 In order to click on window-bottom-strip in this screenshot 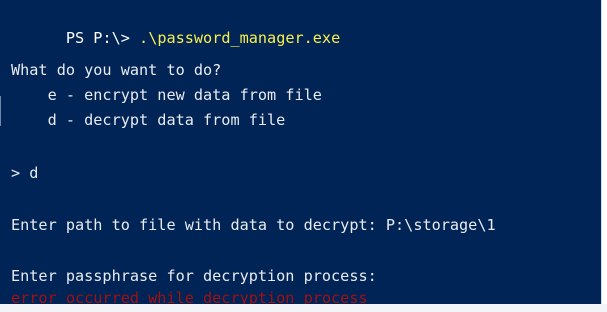, I will do `click(303, 308)`.